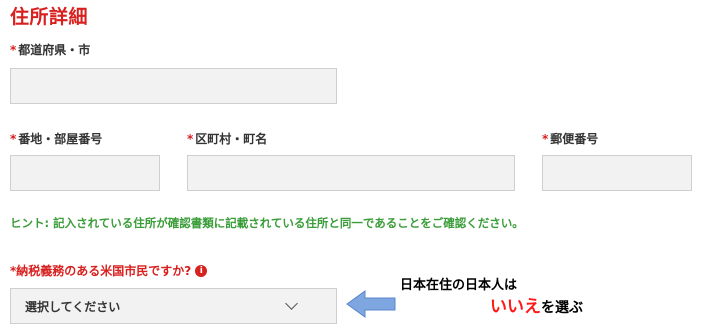 The width and height of the screenshot is (710, 329). I want to click on annotation-suffix: を選ぶ, so click(562, 308).